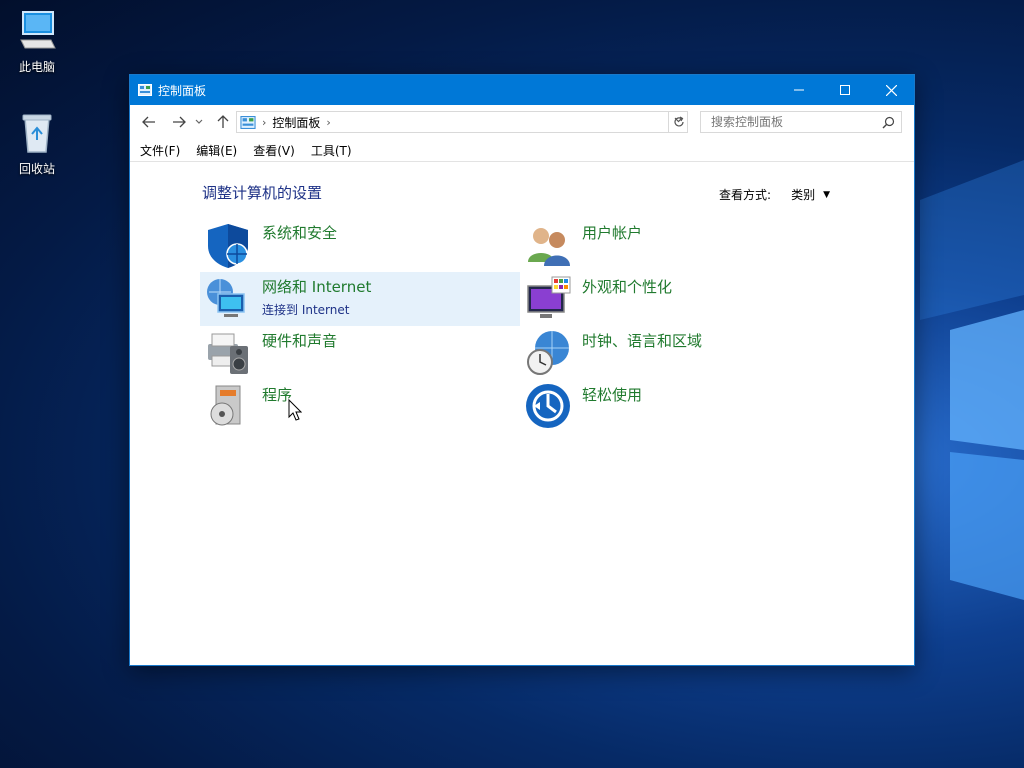  What do you see at coordinates (228, 353) in the screenshot?
I see `printer-speaker-icon` at bounding box center [228, 353].